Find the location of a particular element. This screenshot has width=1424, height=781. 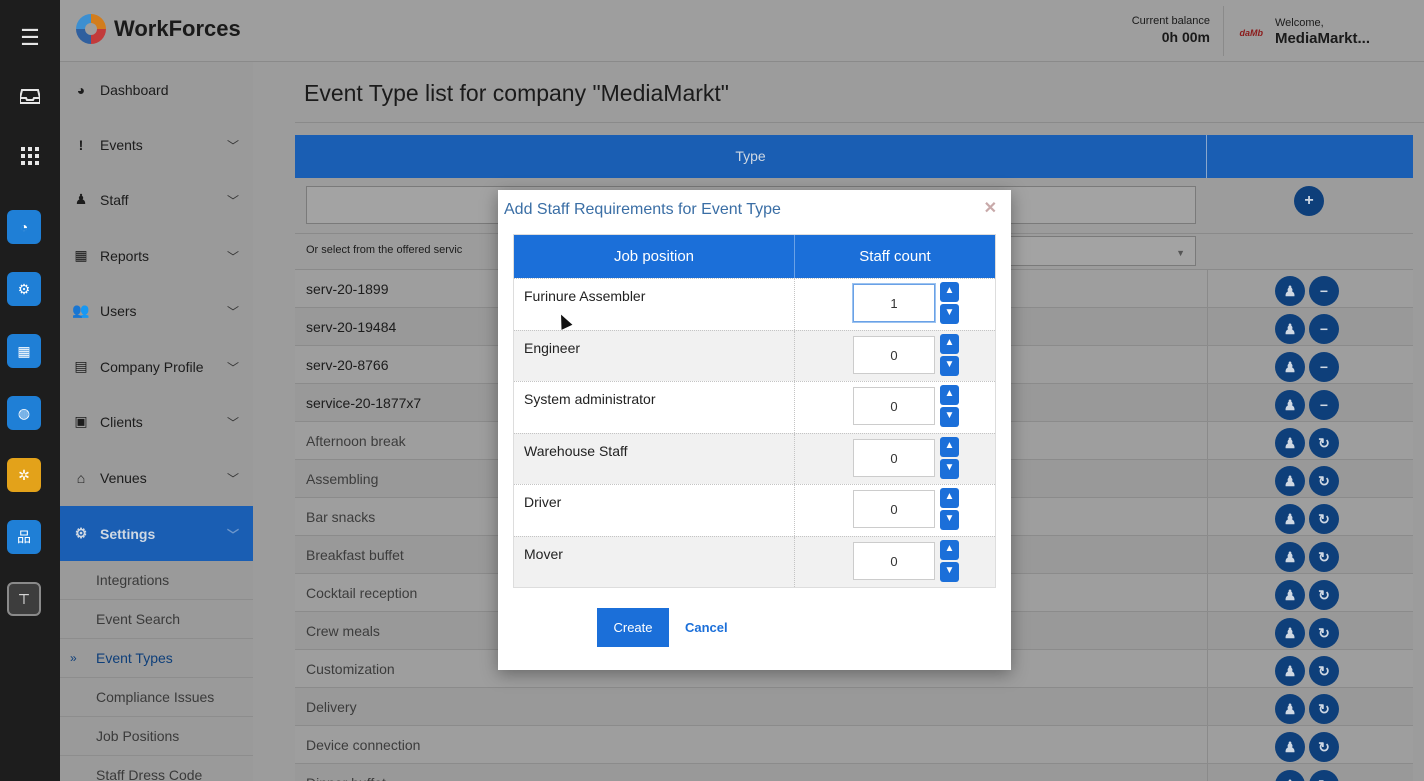

puzzle-gear-icon: ✲ is located at coordinates (24, 475).